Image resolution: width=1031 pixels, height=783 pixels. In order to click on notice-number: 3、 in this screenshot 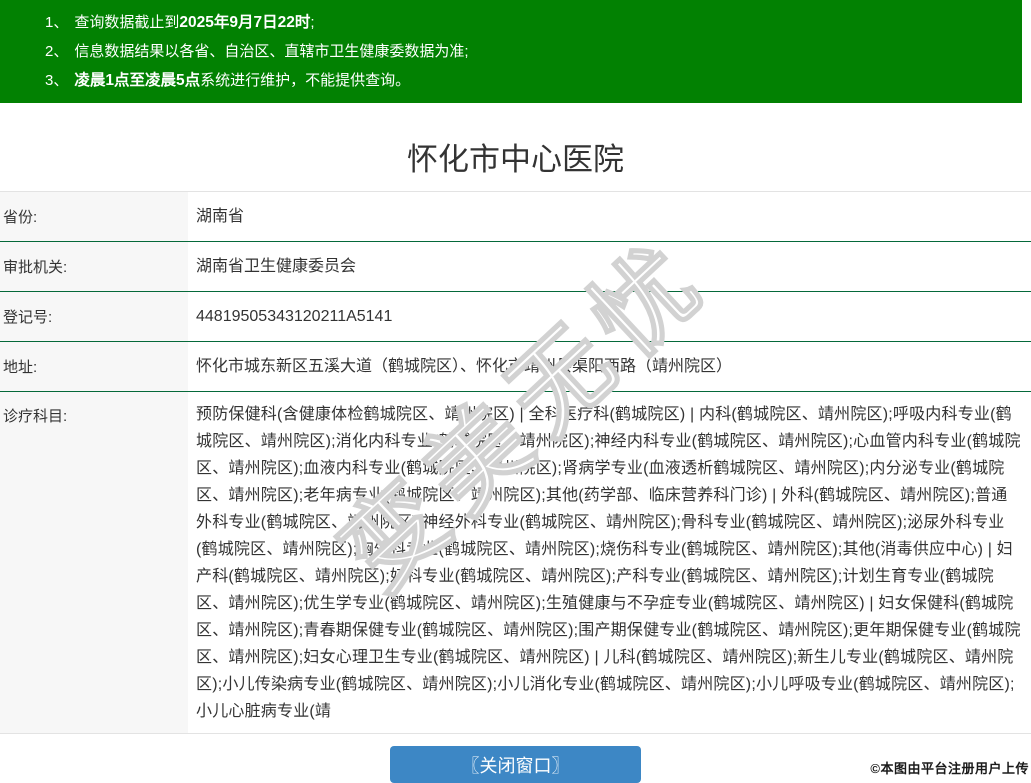, I will do `click(57, 80)`.